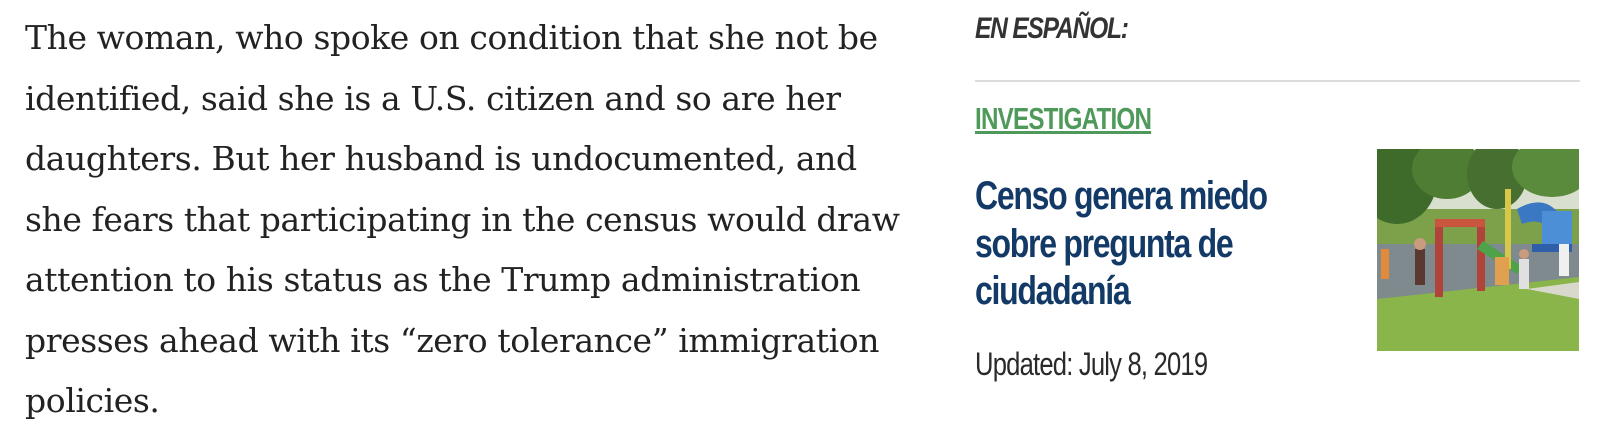 This screenshot has height=438, width=1614. Describe the element at coordinates (1052, 28) in the screenshot. I see `sidebar-section-title: EN ESPAÑOL:` at that location.